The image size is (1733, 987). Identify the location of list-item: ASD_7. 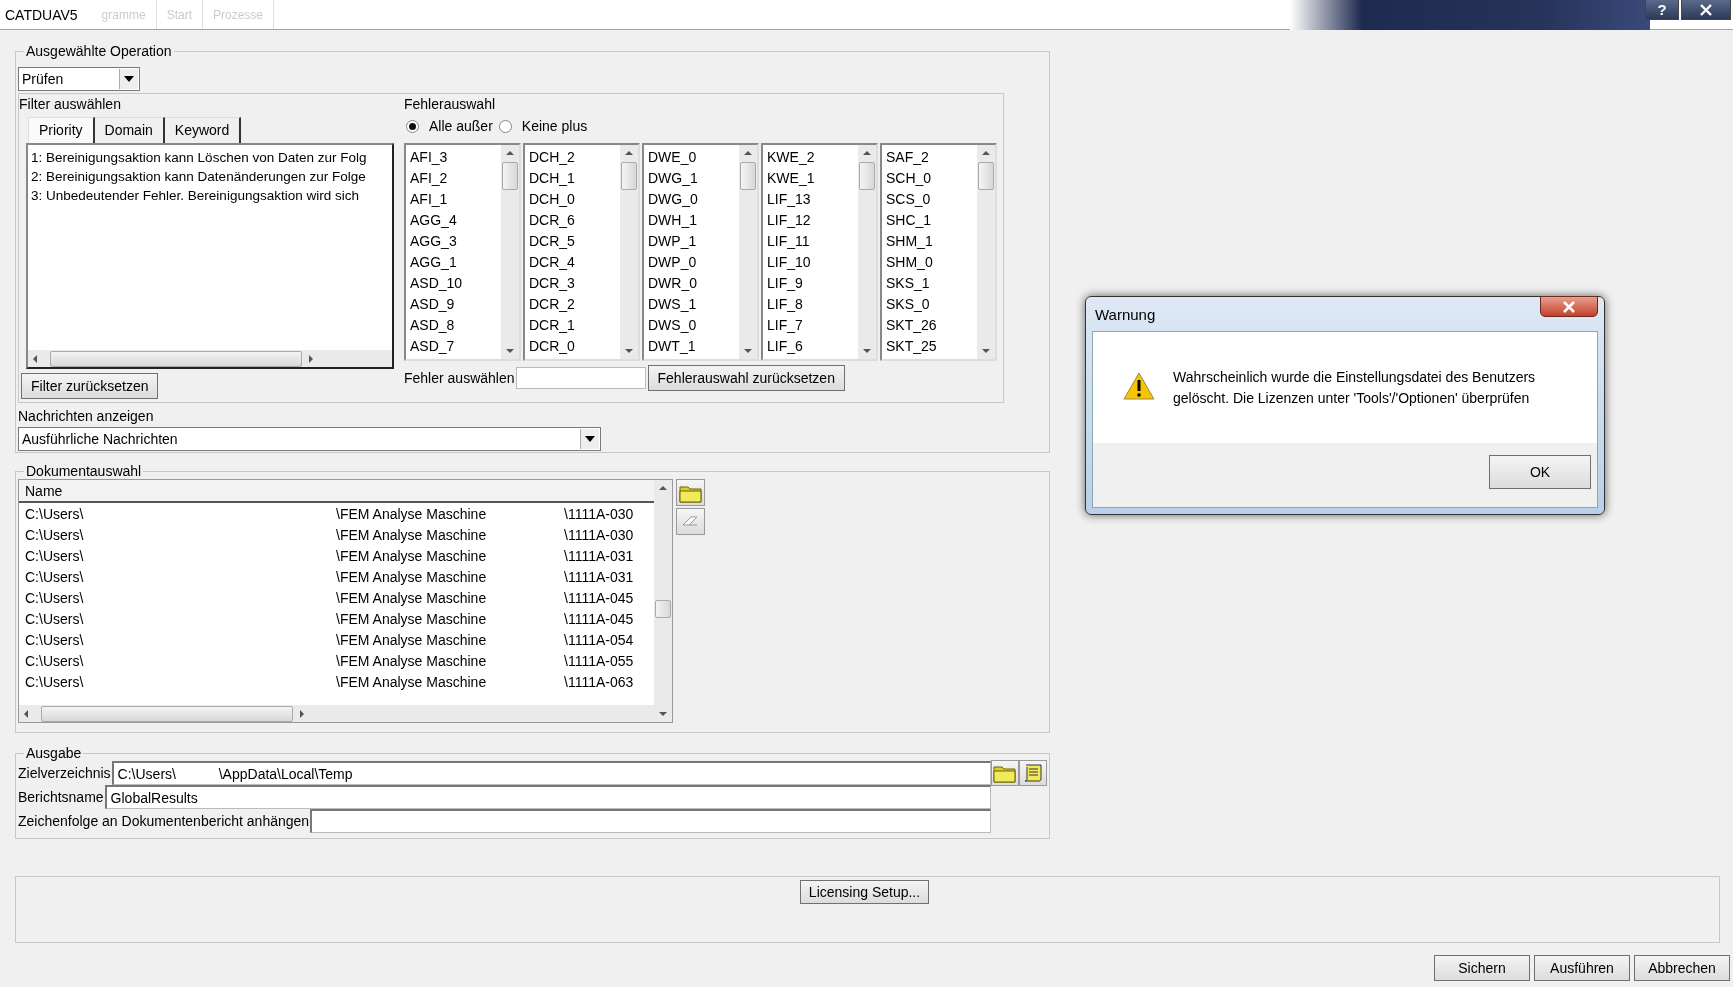
(455, 346).